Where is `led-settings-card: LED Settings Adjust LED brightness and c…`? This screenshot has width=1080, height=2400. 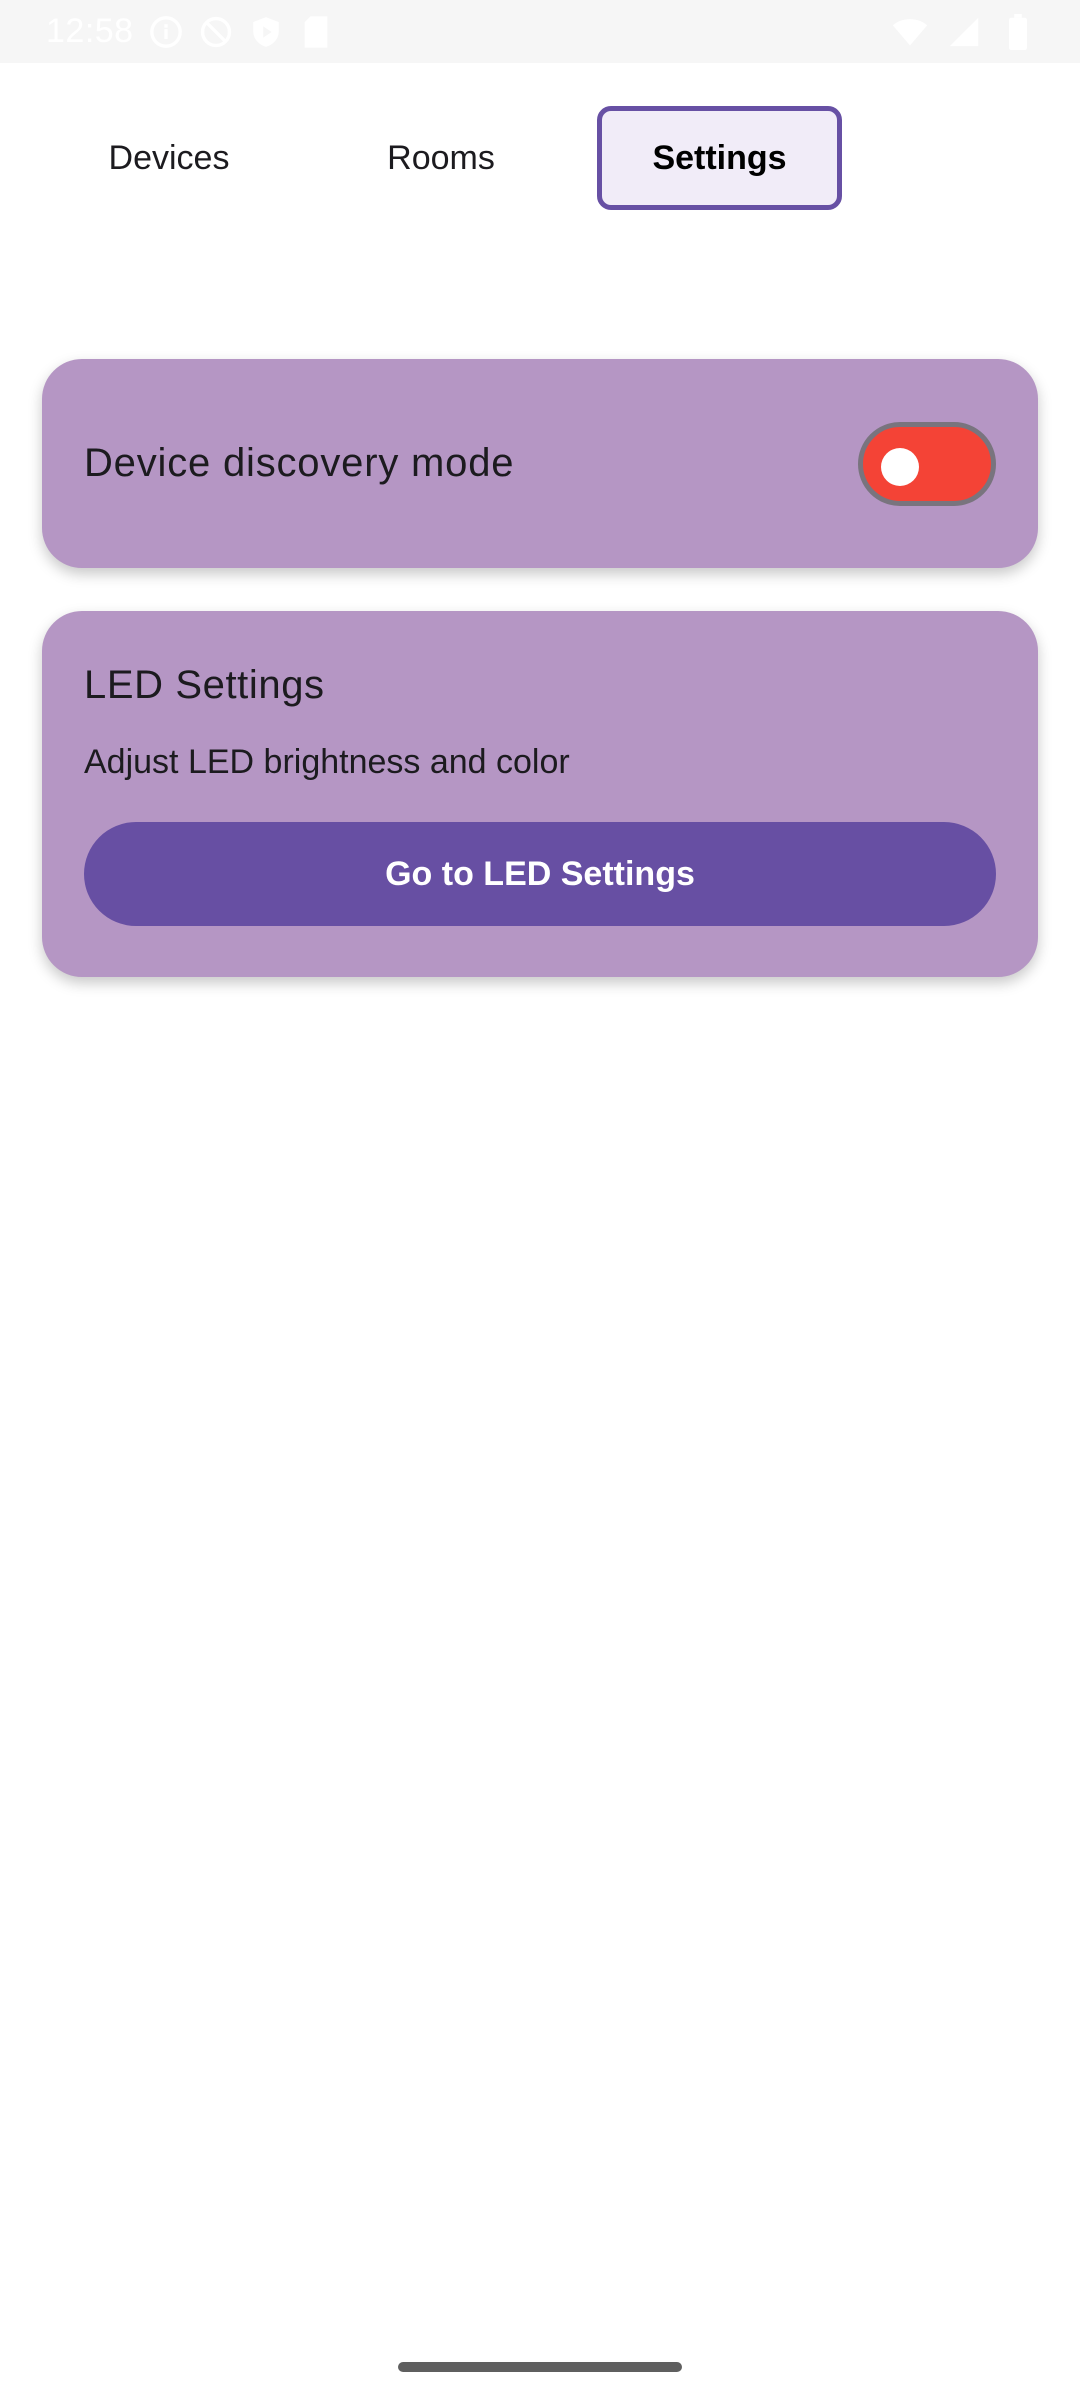
led-settings-card: LED Settings Adjust LED brightness and c… is located at coordinates (540, 794).